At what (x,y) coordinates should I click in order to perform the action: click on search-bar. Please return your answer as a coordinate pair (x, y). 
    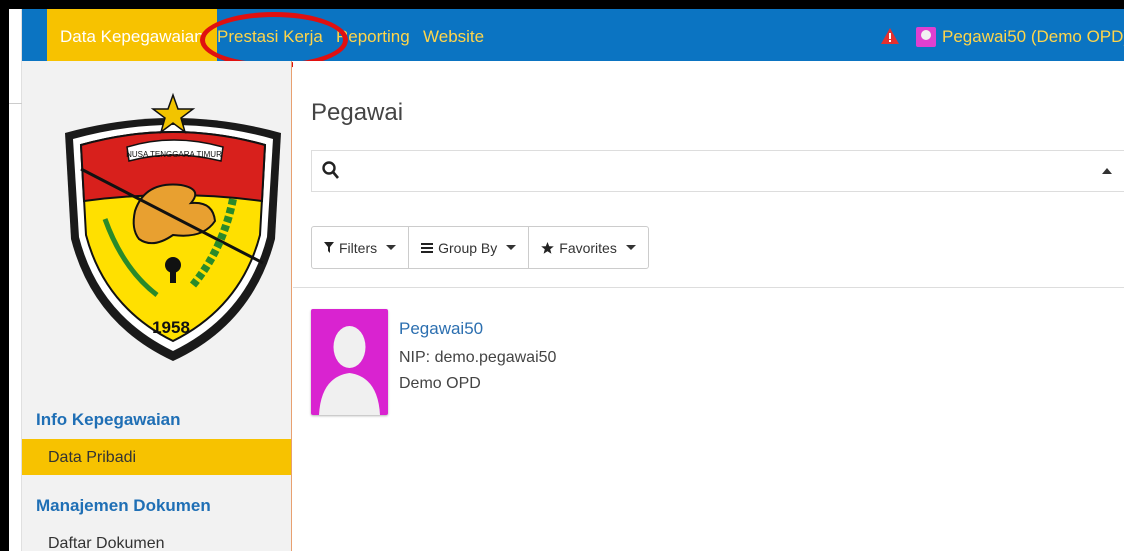
    Looking at the image, I should click on (717, 171).